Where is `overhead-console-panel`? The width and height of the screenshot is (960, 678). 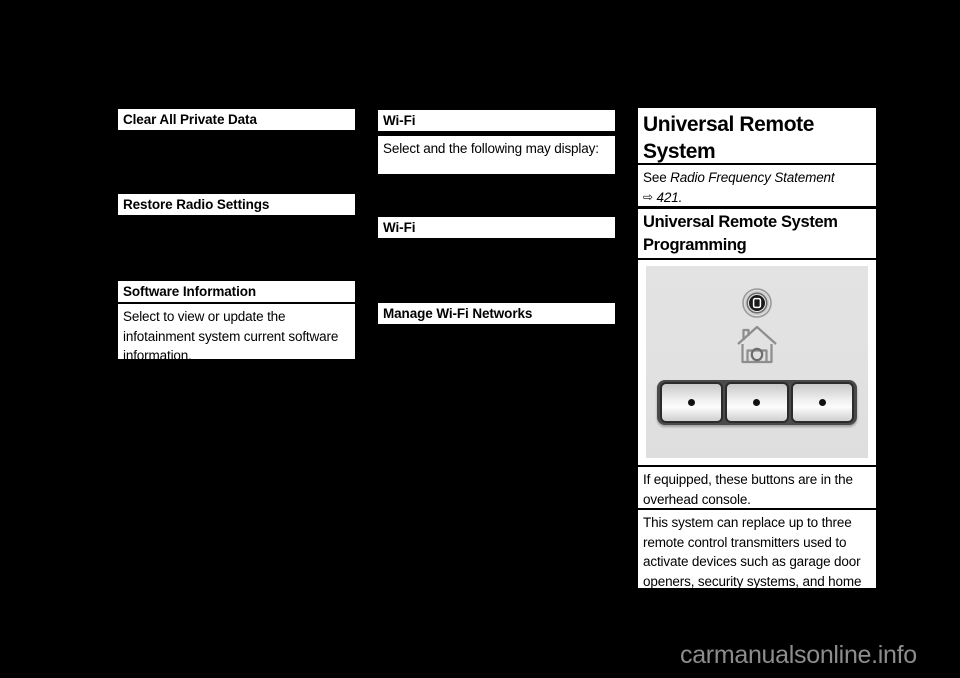
overhead-console-panel is located at coordinates (757, 362).